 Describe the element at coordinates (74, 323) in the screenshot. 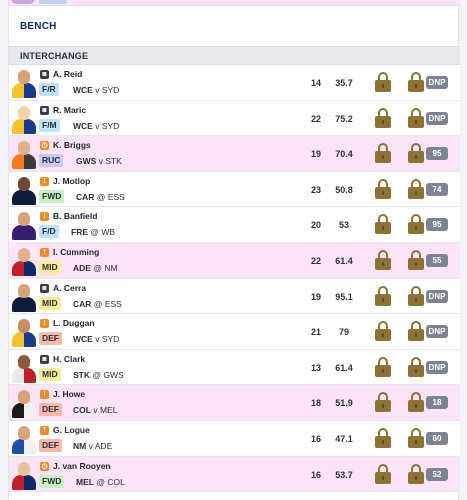

I see `player-name: L. Duggan` at that location.